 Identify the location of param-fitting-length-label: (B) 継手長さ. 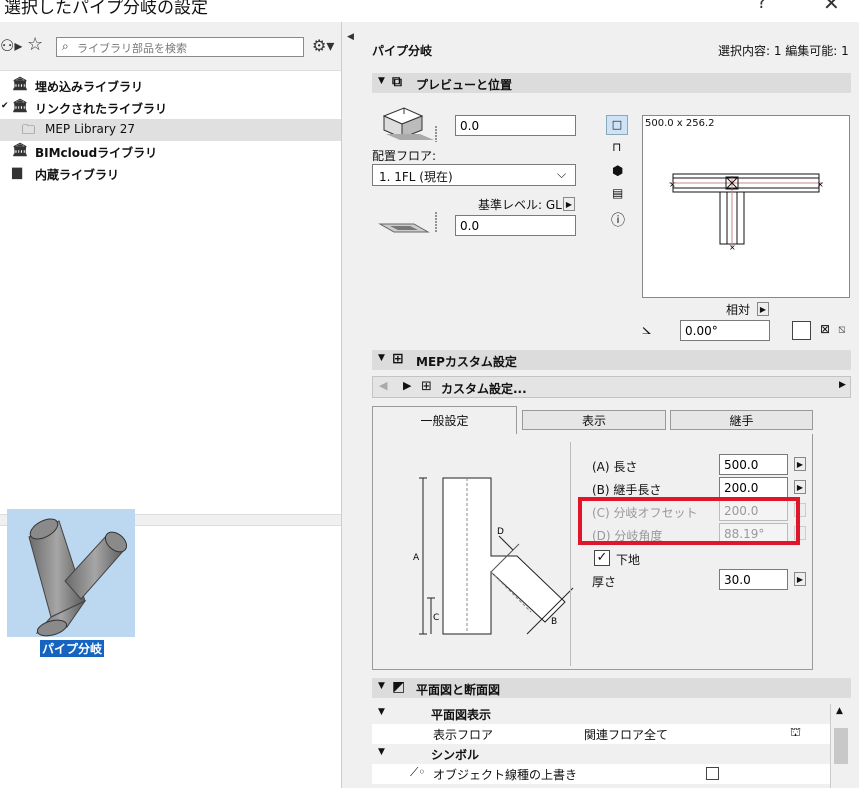
(627, 490).